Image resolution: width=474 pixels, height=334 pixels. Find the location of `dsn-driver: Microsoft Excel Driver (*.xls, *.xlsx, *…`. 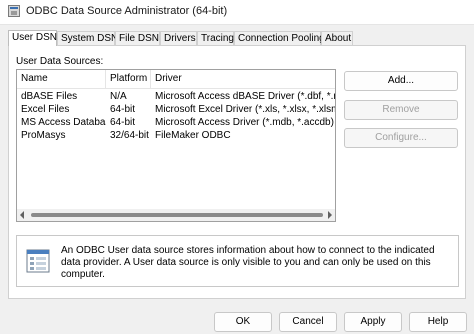

dsn-driver: Microsoft Excel Driver (*.xls, *.xlsx, *… is located at coordinates (245, 109).